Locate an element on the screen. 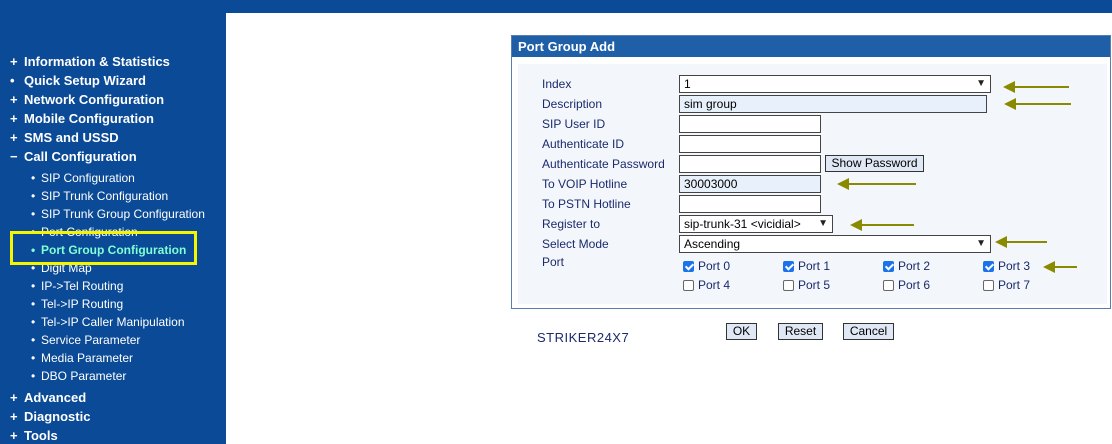 The width and height of the screenshot is (1112, 444). index-select: 1 ▼ is located at coordinates (835, 84).